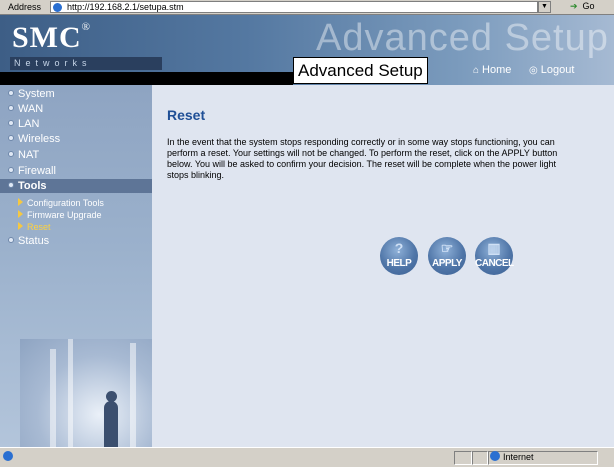  Describe the element at coordinates (86, 27) in the screenshot. I see `registered-mark: ®` at that location.